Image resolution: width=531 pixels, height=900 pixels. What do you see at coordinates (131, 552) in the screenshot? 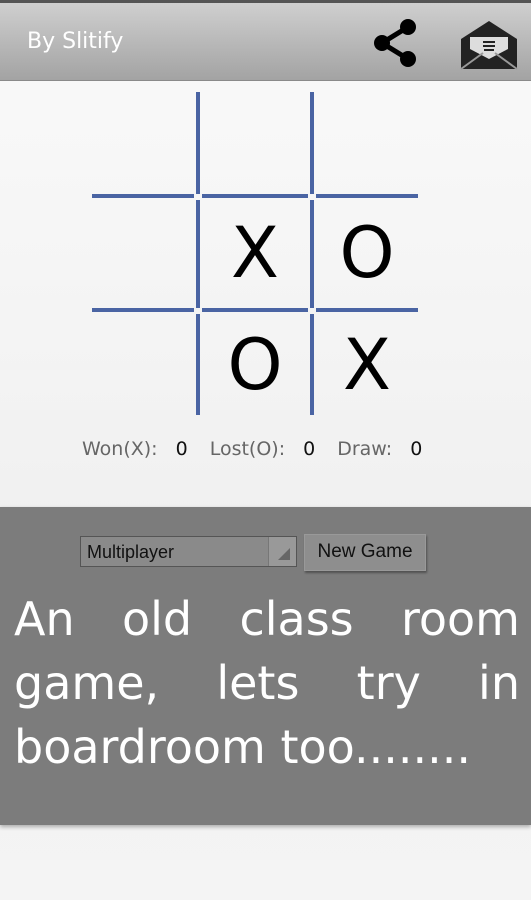
I see `game-mode-value: Multiplayer` at bounding box center [131, 552].